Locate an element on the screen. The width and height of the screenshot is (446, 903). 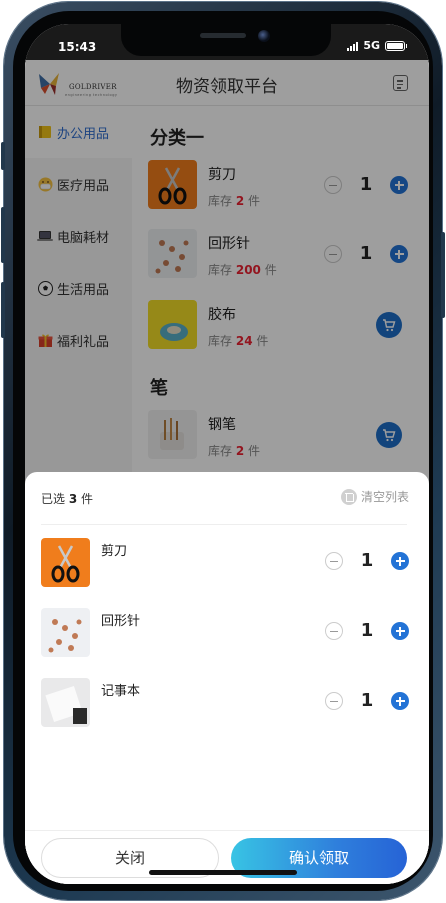
clear-list-label: 清空列表 is located at coordinates (384, 497).